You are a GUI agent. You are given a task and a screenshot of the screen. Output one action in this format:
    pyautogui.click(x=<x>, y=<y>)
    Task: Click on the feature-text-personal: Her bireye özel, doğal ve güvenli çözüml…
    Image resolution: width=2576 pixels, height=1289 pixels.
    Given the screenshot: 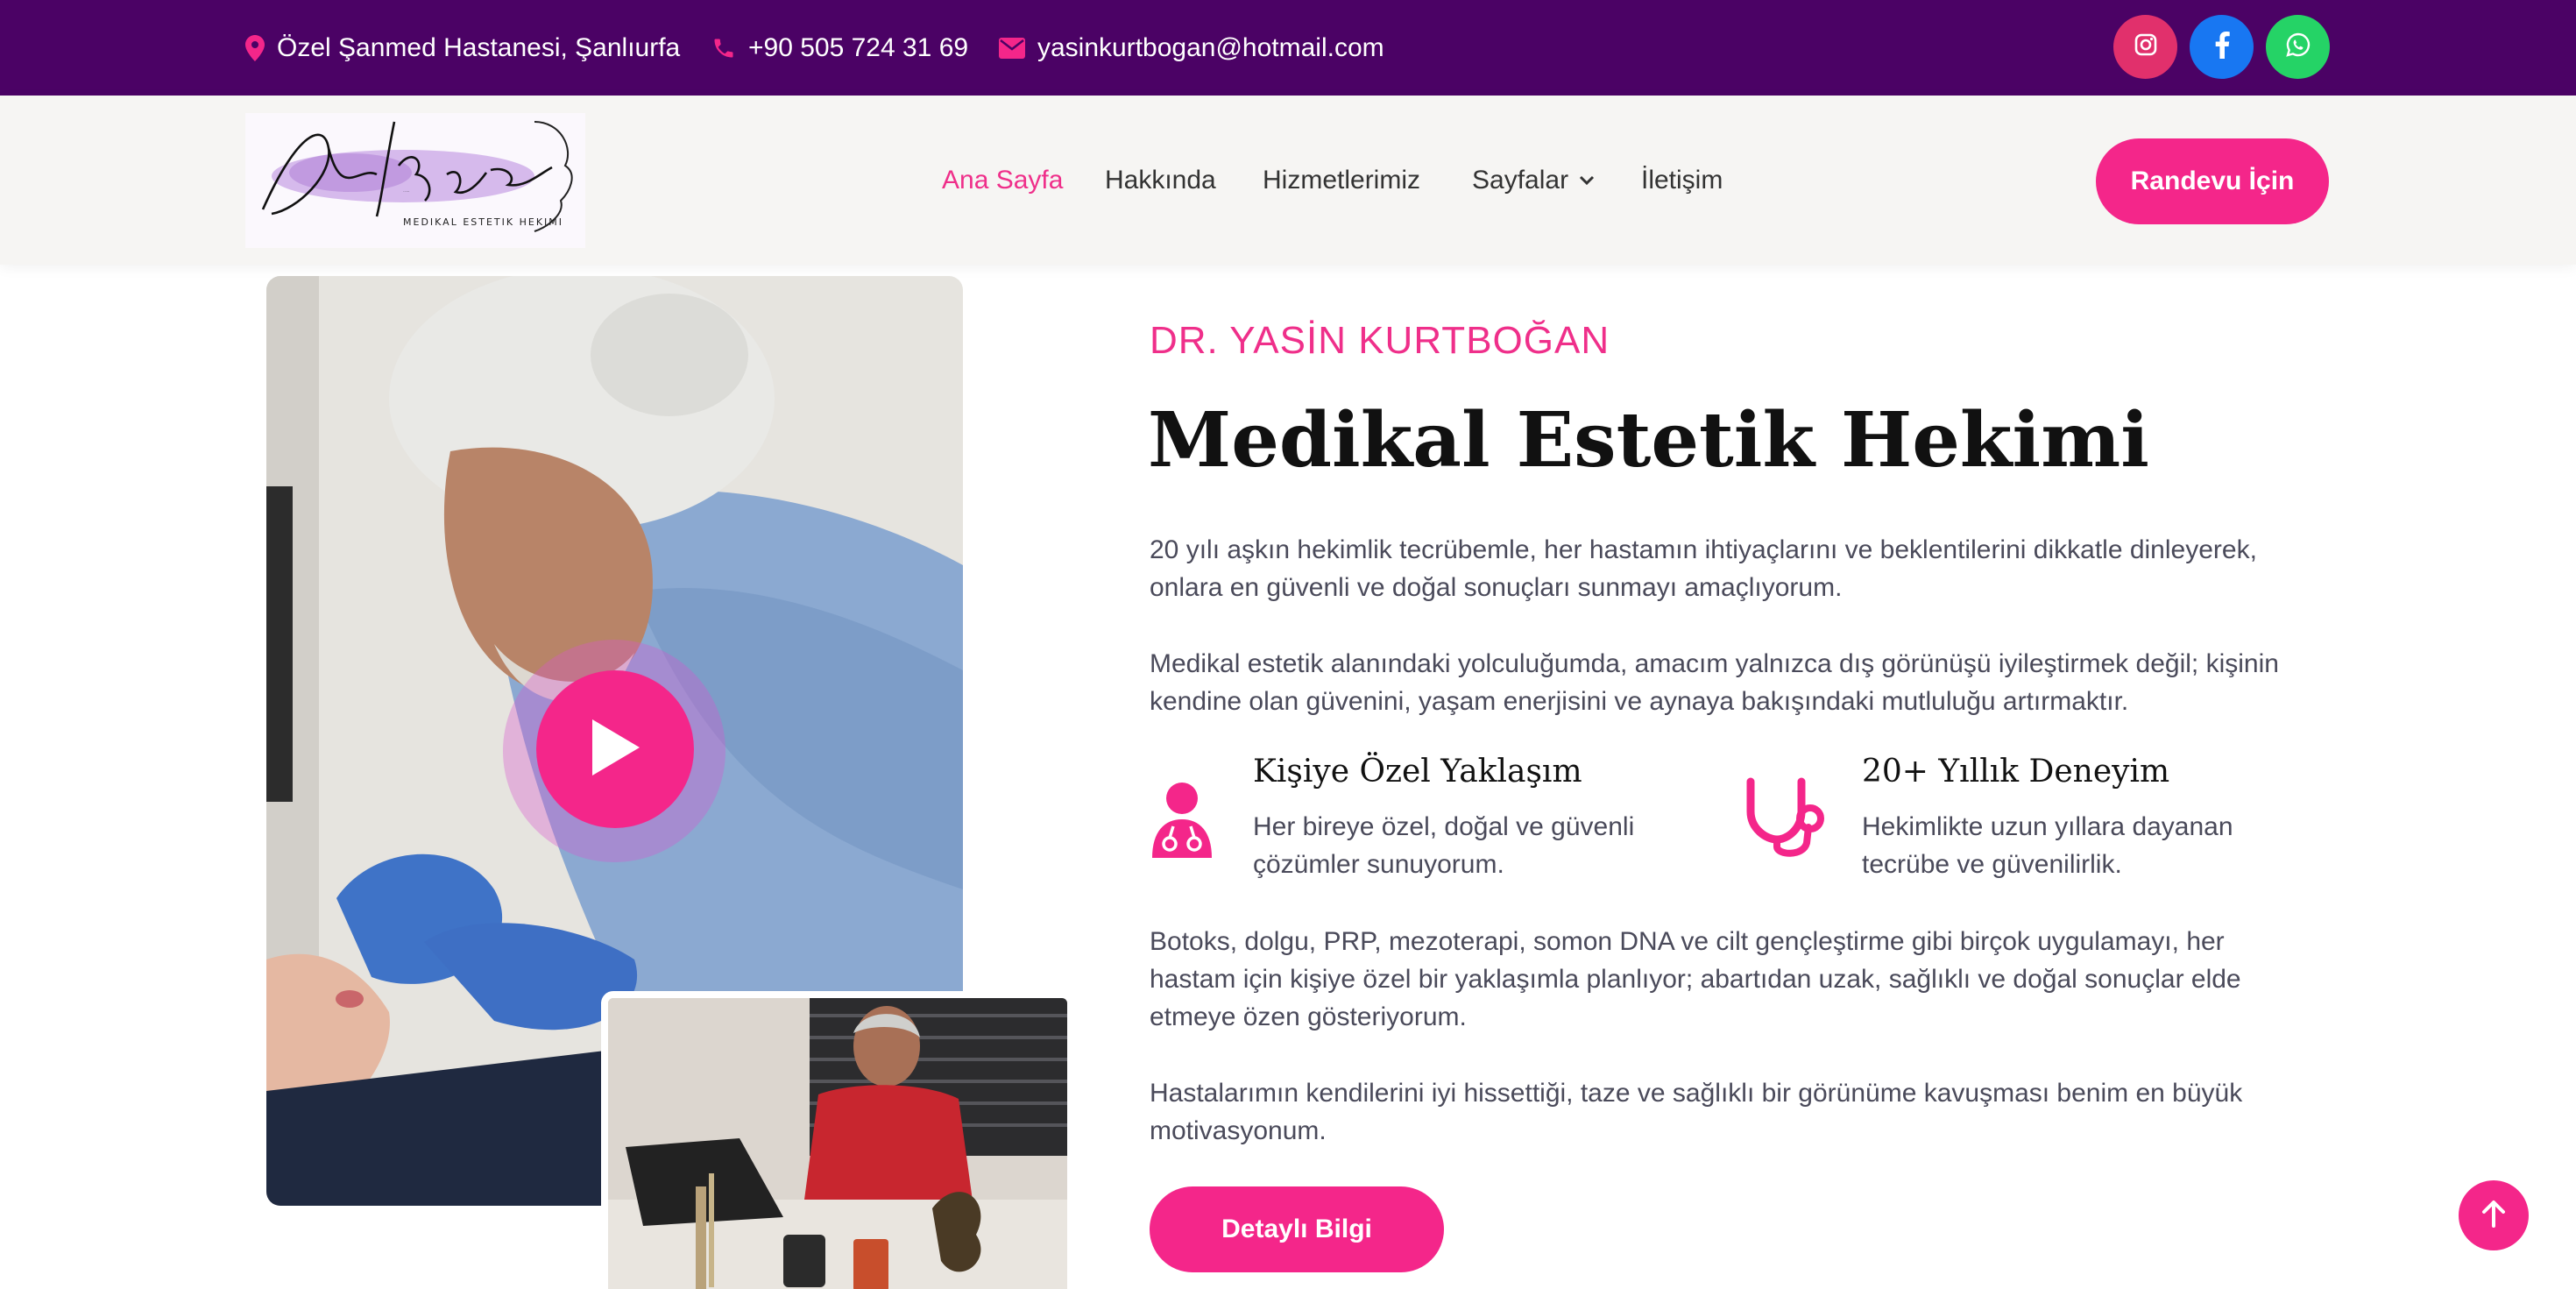 What is the action you would take?
    pyautogui.click(x=1444, y=845)
    